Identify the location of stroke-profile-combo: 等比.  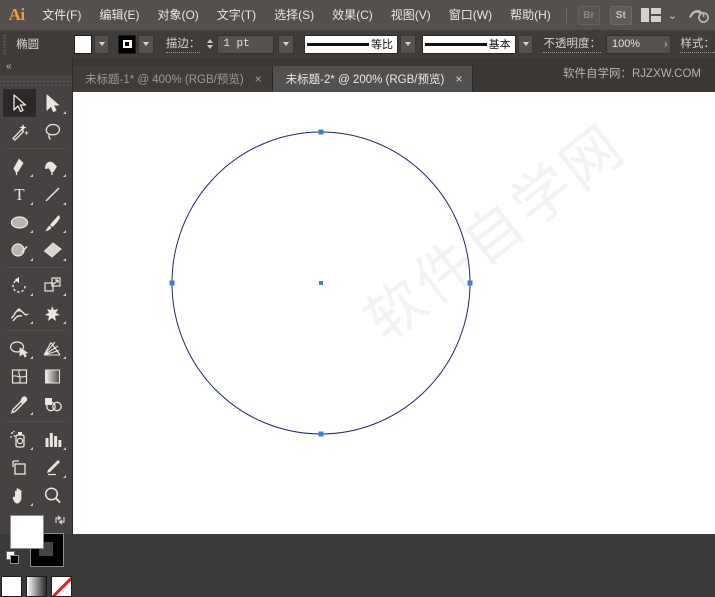
(351, 44).